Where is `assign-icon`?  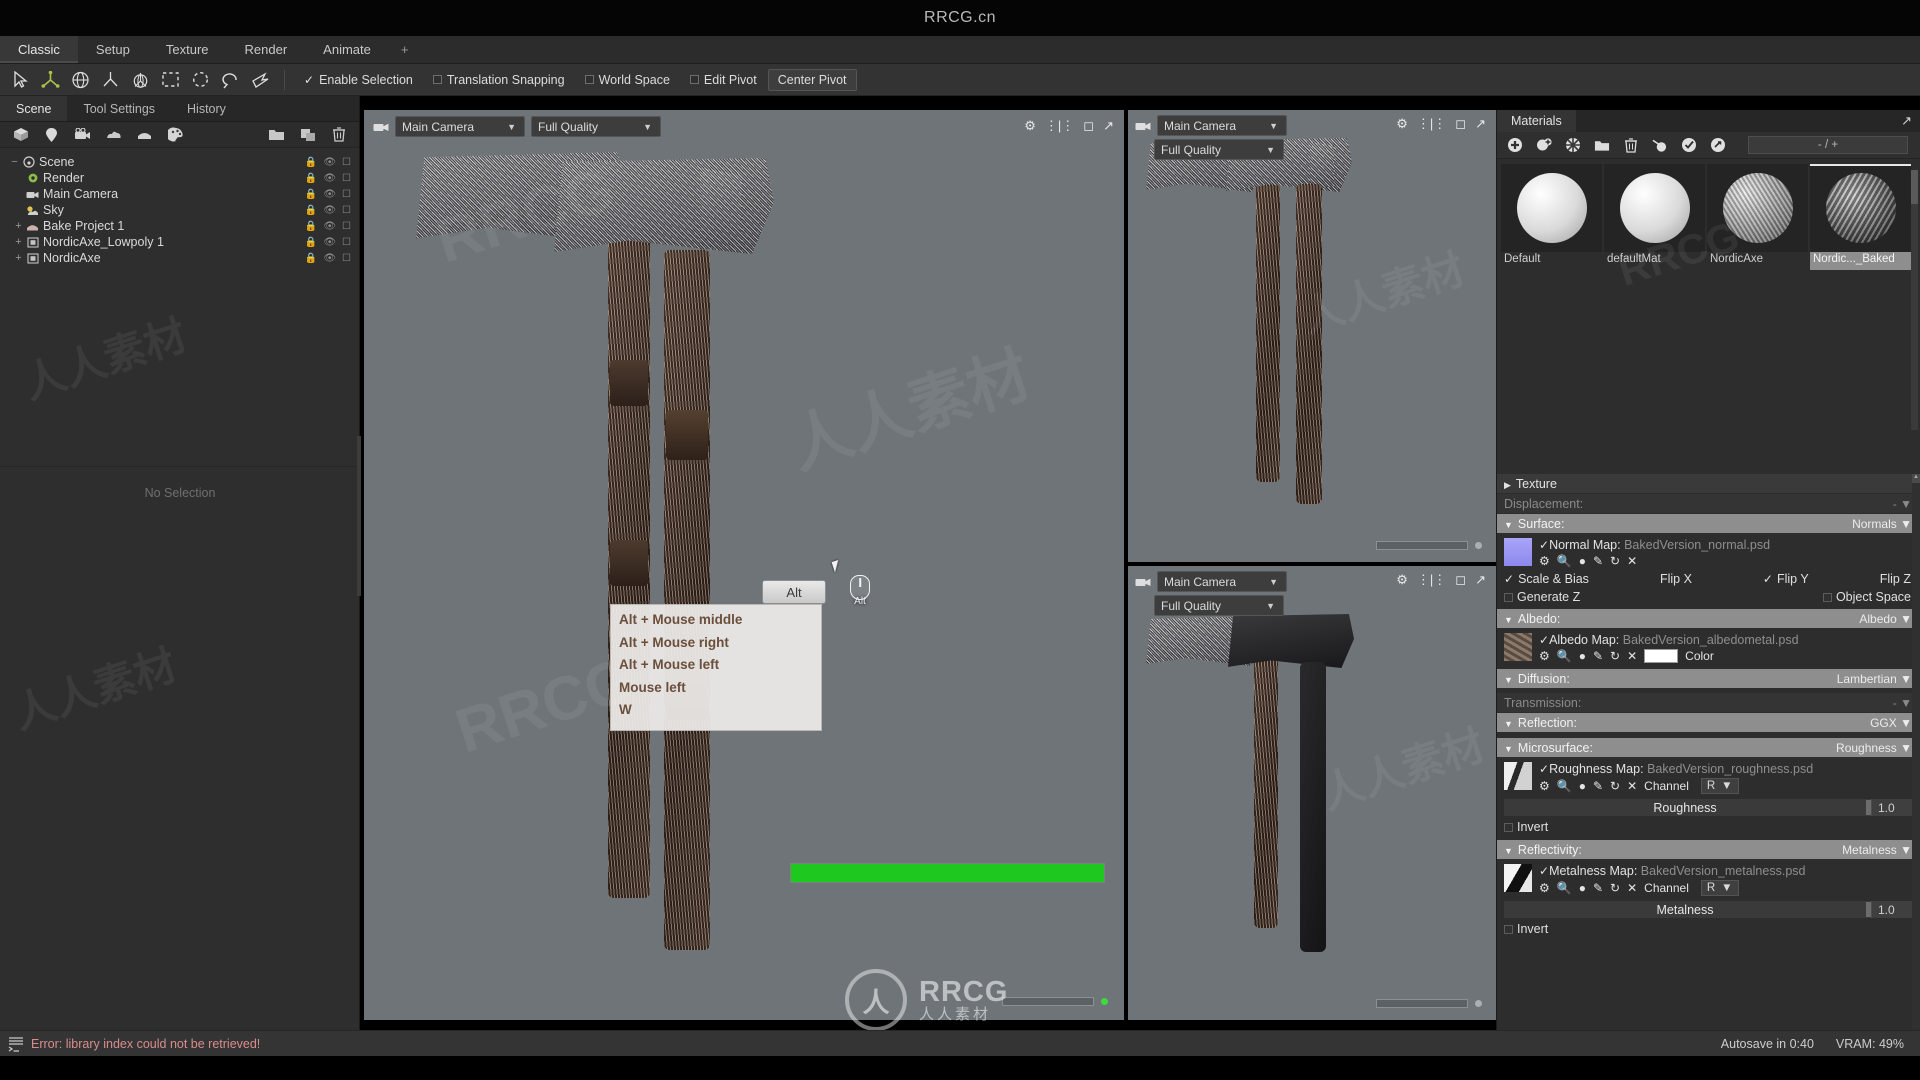
assign-icon is located at coordinates (1660, 145).